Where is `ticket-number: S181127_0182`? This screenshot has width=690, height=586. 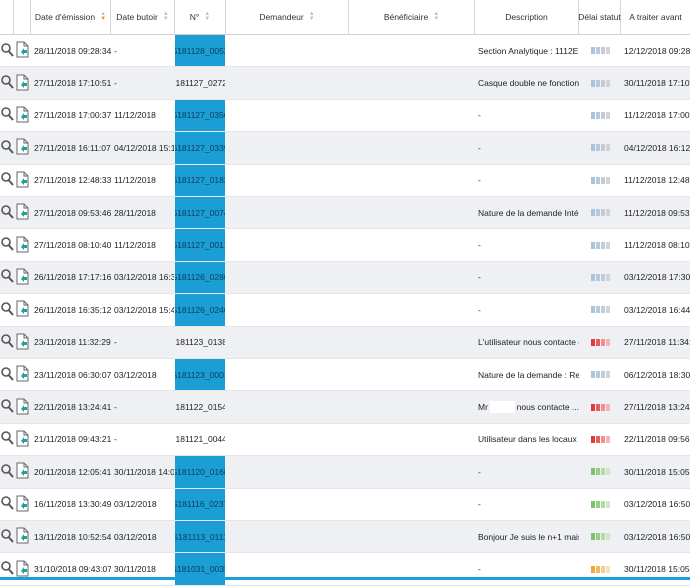 ticket-number: S181127_0182 is located at coordinates (200, 180).